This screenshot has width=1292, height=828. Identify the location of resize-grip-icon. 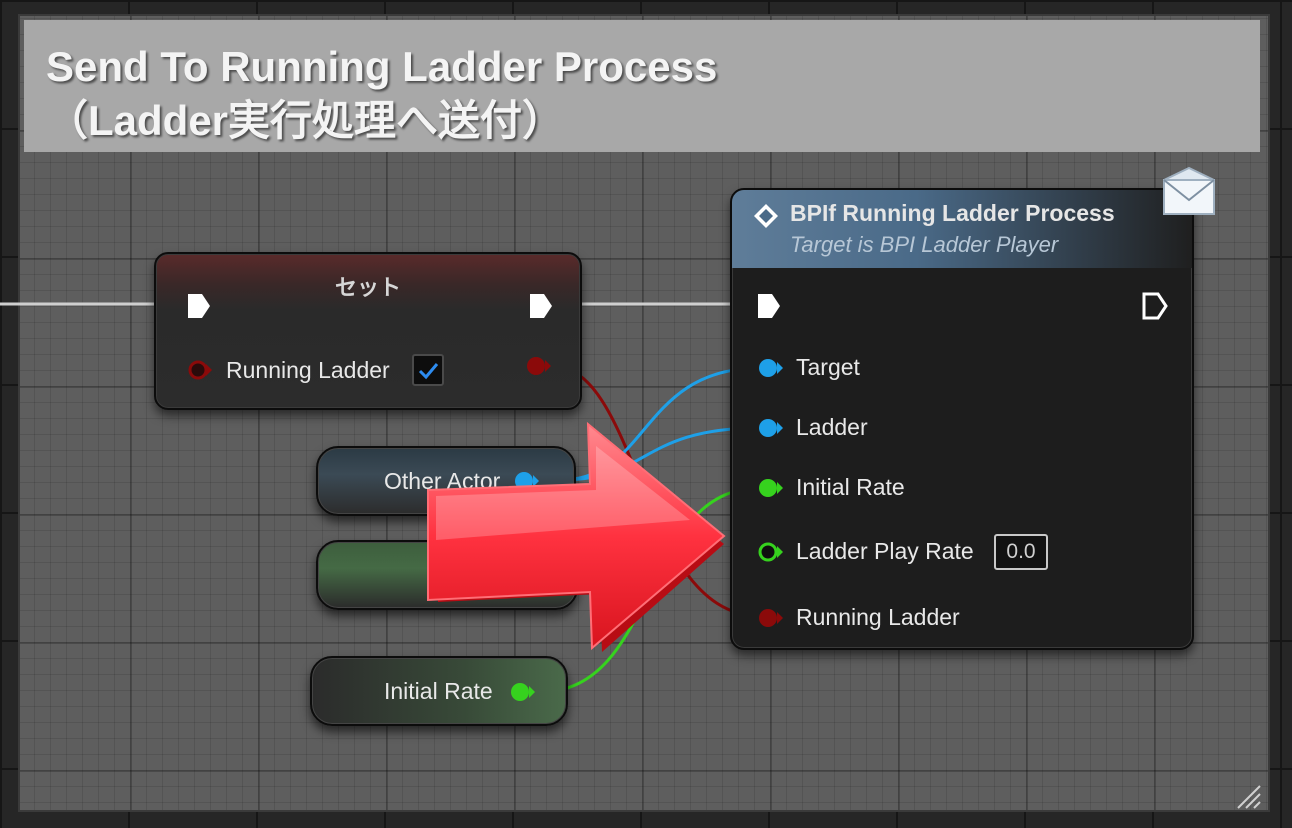
(1248, 796).